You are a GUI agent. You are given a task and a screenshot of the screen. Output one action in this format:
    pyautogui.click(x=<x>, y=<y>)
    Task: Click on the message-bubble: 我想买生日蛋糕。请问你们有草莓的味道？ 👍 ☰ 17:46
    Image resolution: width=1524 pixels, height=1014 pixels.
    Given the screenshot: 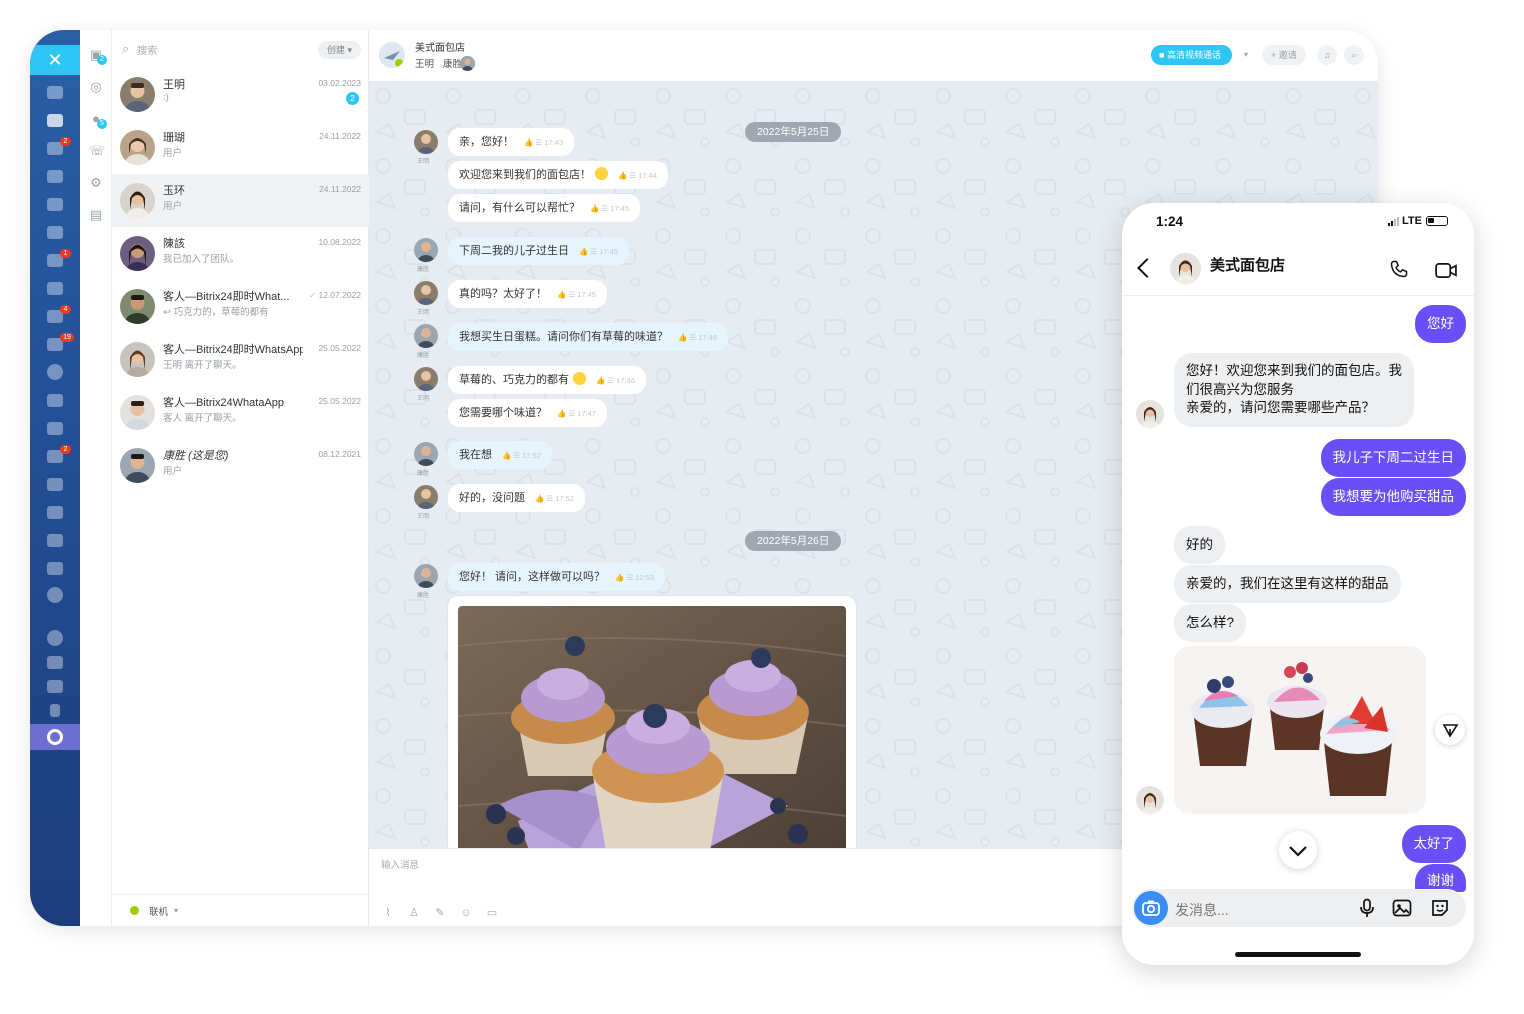 What is the action you would take?
    pyautogui.click(x=588, y=337)
    